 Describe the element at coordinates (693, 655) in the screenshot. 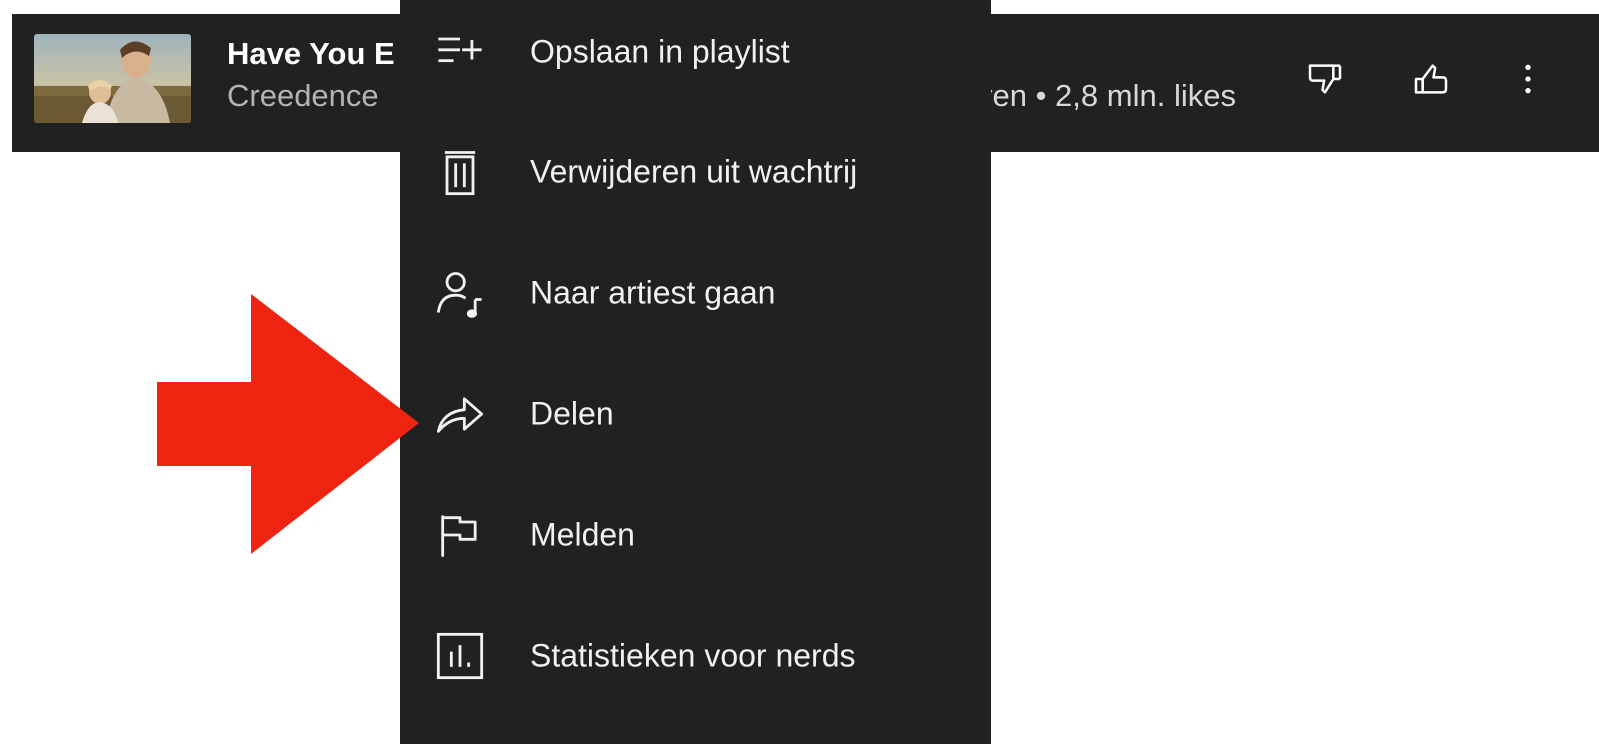

I see `menu-item-label: Statistieken voor nerds` at that location.